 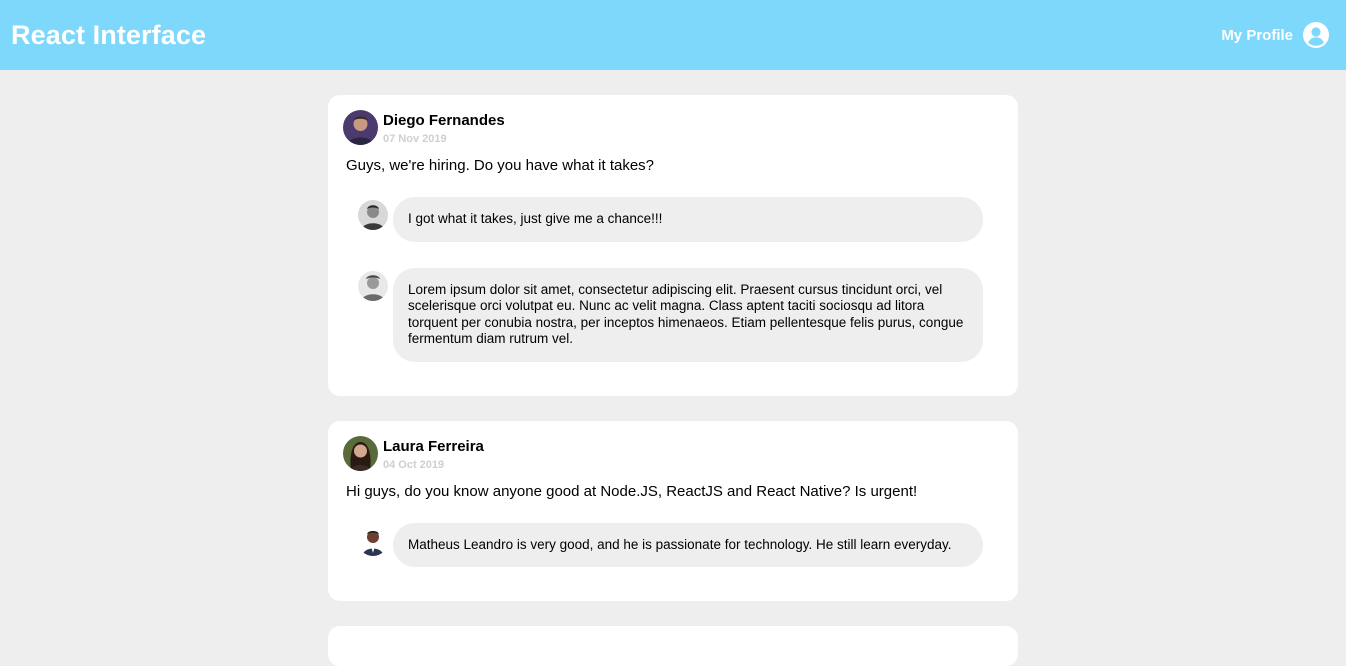 I want to click on my-profile-link: My Profile, so click(x=1275, y=35).